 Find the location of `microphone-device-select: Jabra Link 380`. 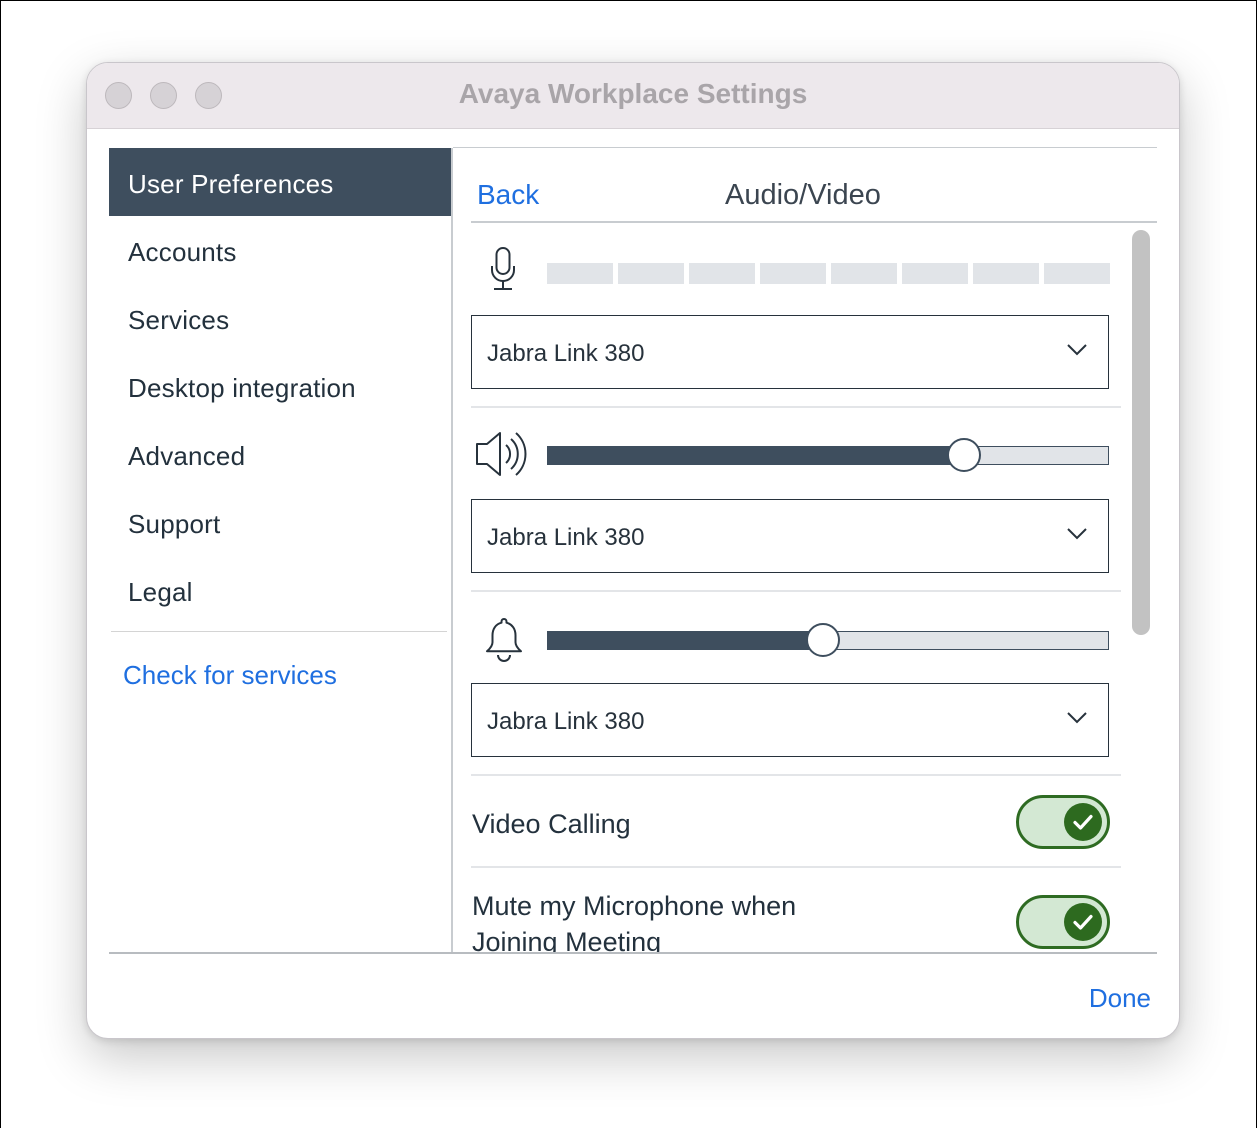

microphone-device-select: Jabra Link 380 is located at coordinates (790, 352).